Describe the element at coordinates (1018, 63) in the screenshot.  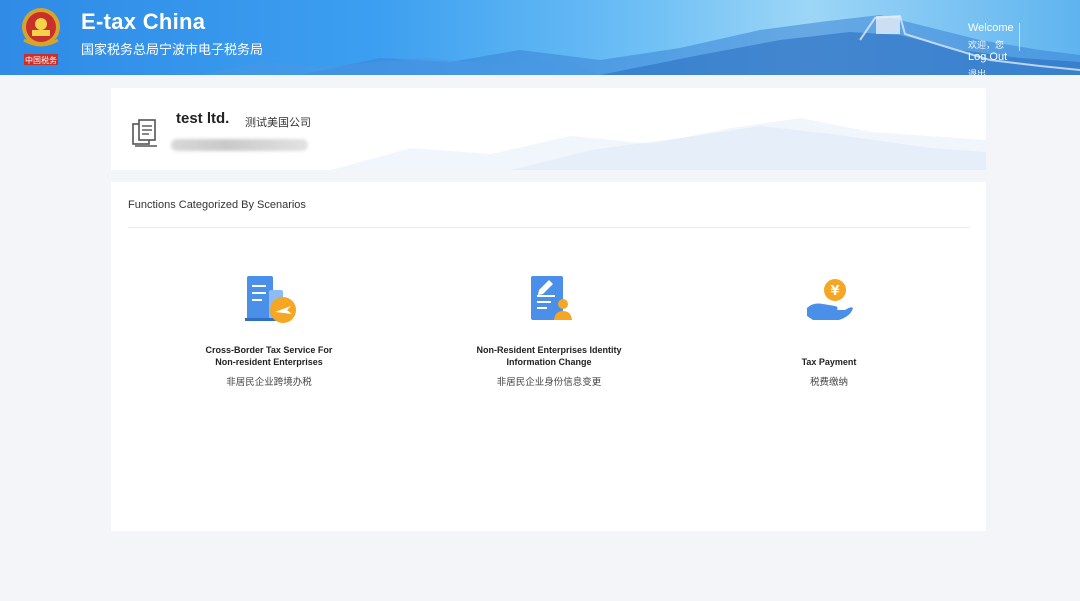
I see `logout-button: Log Out 退出` at that location.